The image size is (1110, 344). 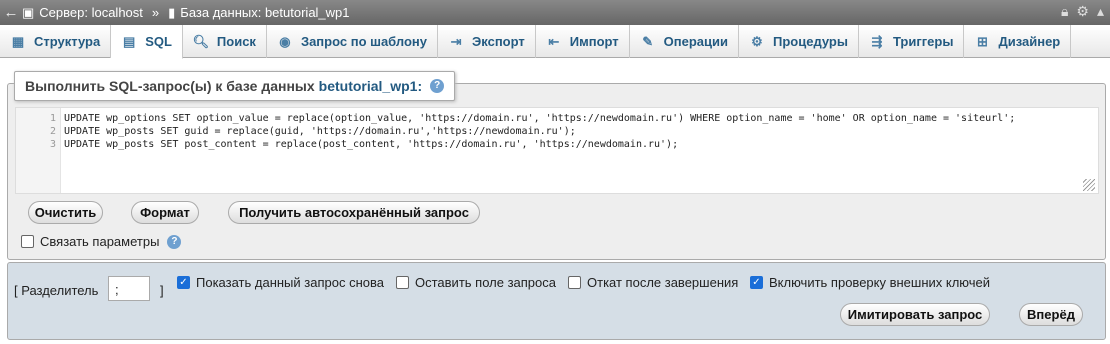 I want to click on gear-icon: ⚙, so click(x=1082, y=11).